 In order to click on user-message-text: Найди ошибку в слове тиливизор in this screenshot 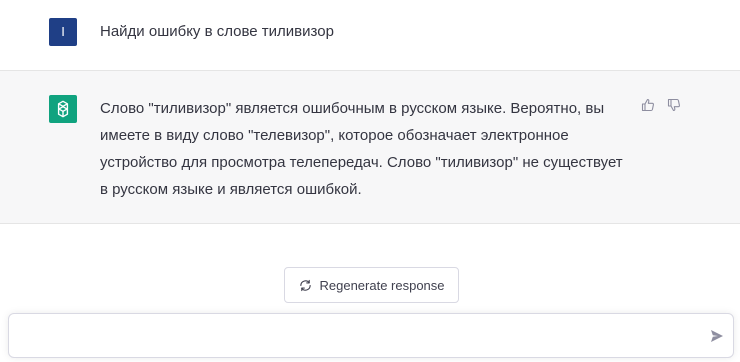, I will do `click(217, 31)`.